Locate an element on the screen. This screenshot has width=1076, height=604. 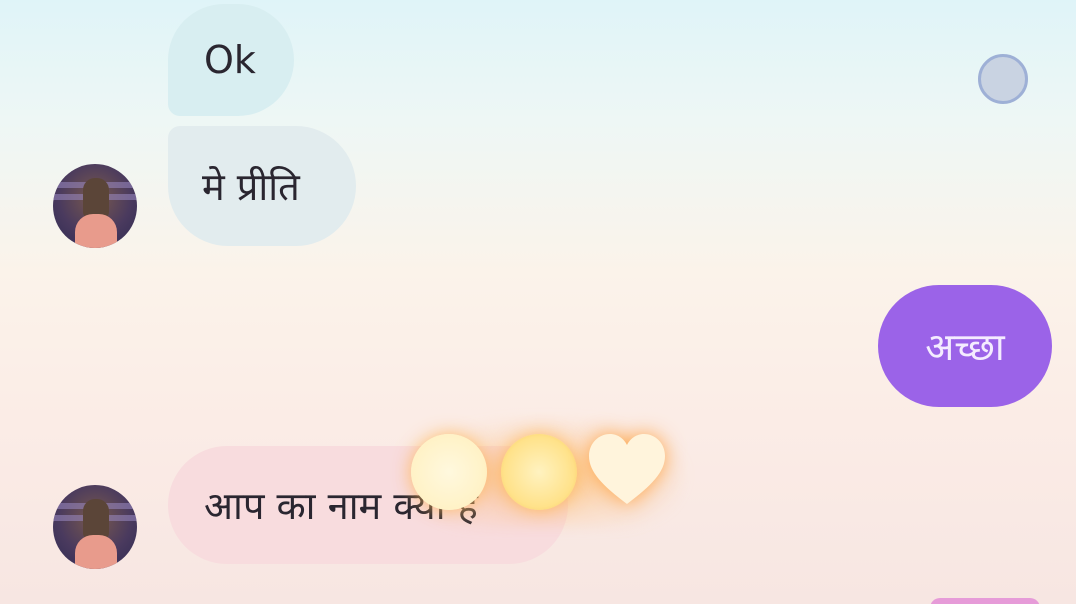
message-bubble-name: मे प्रीति is located at coordinates (262, 186).